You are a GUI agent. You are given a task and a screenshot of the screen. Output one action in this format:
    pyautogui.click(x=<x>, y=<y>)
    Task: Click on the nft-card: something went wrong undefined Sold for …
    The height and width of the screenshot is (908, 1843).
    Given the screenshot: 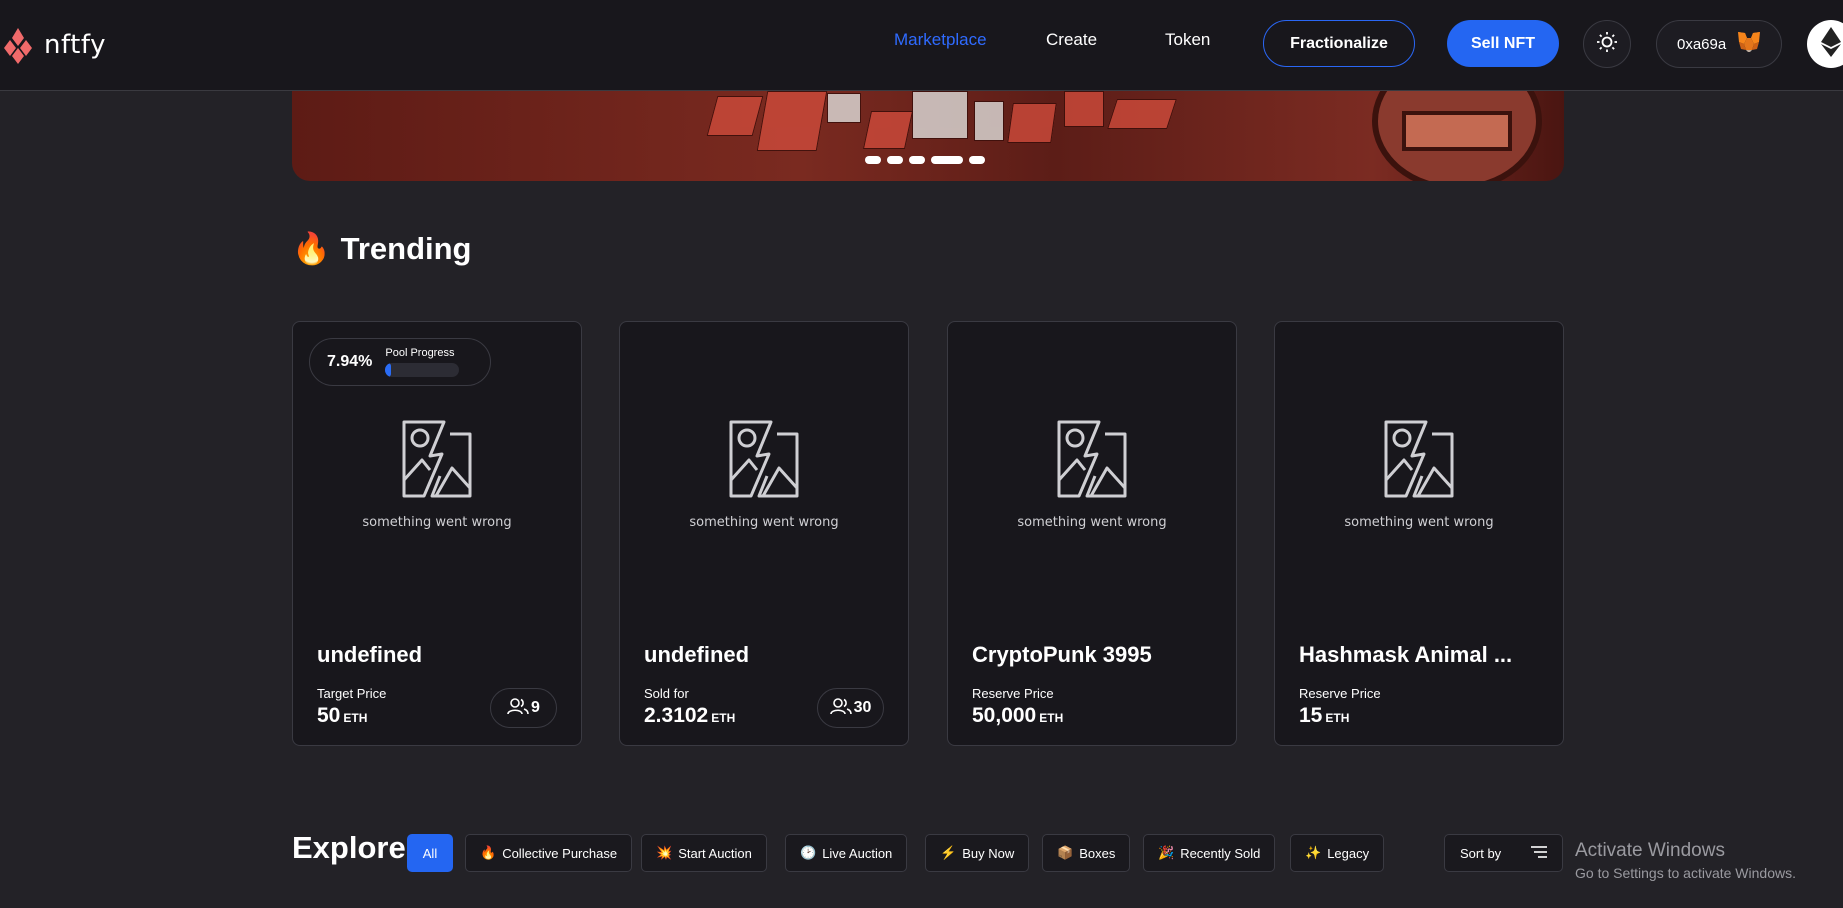 What is the action you would take?
    pyautogui.click(x=764, y=533)
    